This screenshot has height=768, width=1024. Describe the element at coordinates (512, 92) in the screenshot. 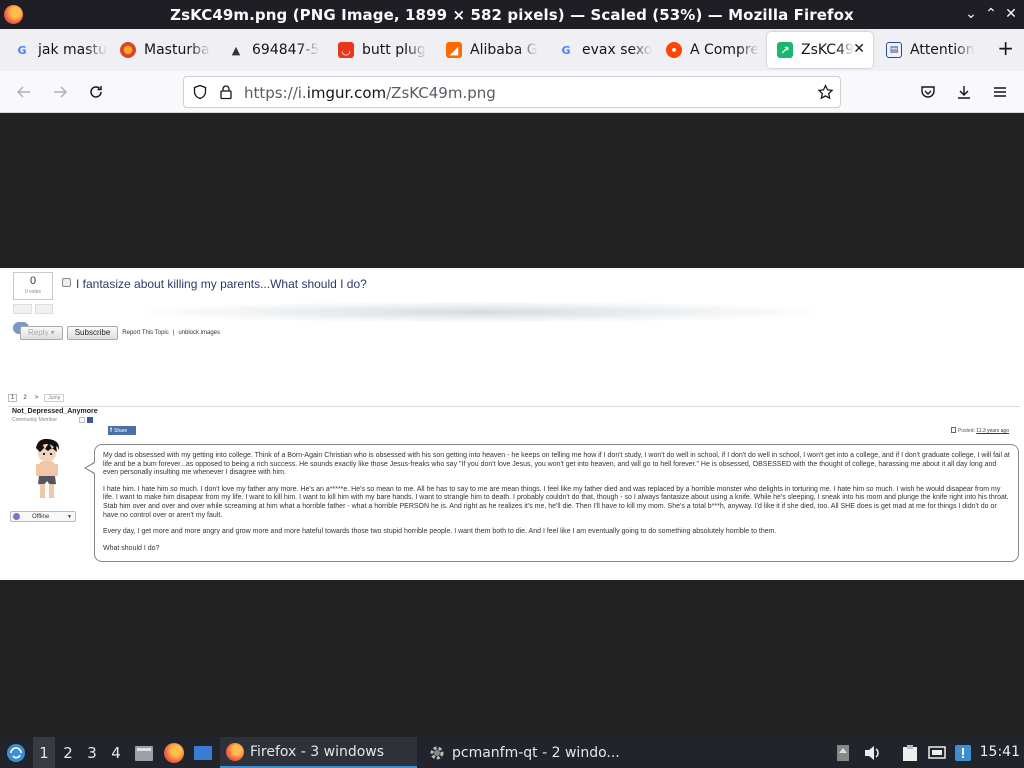

I see `url-bar: https://i.imgur.com/ZsKC49m.png` at that location.